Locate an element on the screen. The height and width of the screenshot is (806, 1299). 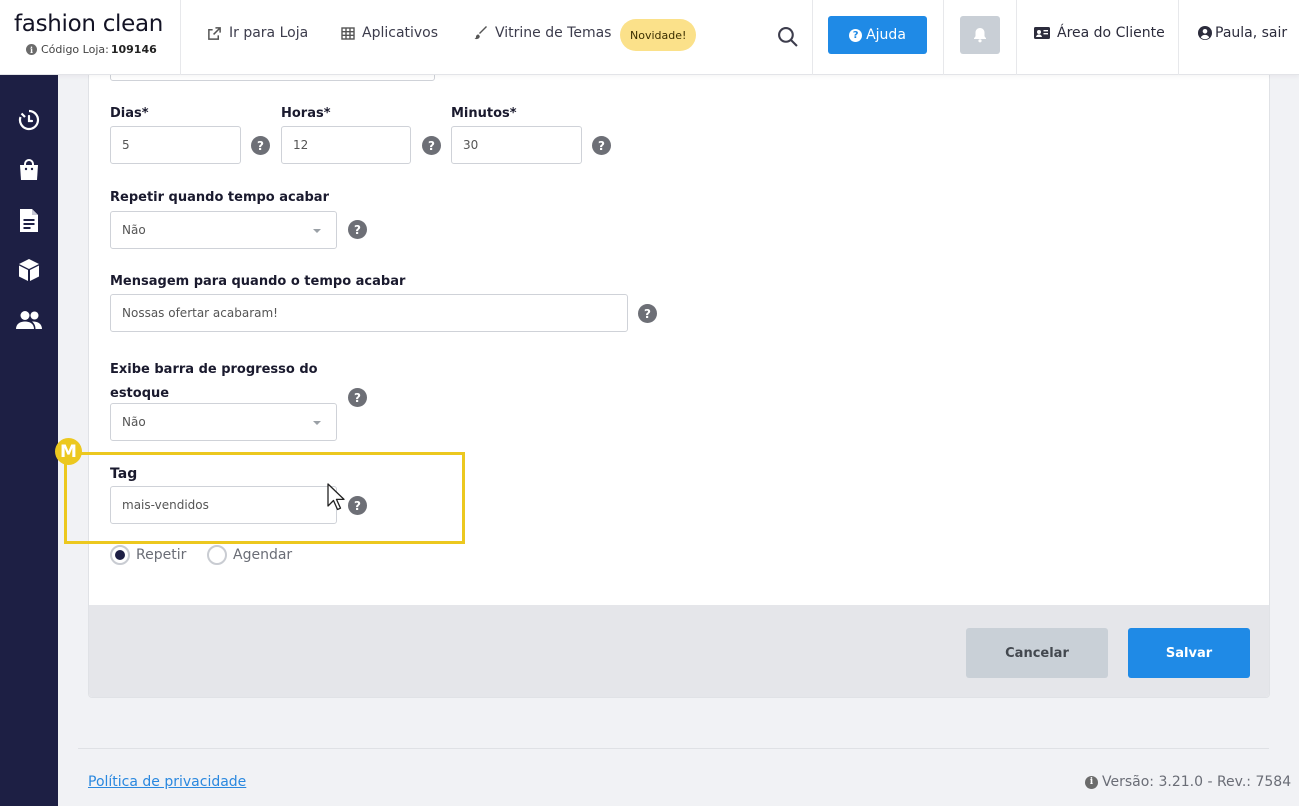
store-code-value: 109146 is located at coordinates (133, 49).